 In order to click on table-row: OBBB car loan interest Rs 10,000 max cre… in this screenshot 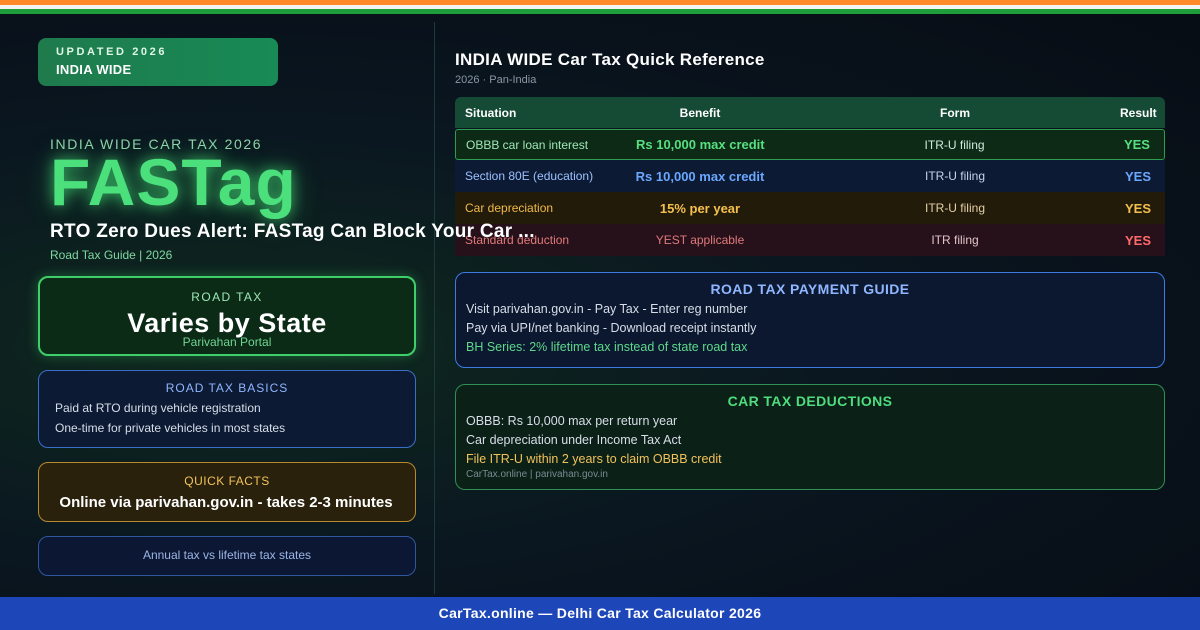, I will do `click(810, 144)`.